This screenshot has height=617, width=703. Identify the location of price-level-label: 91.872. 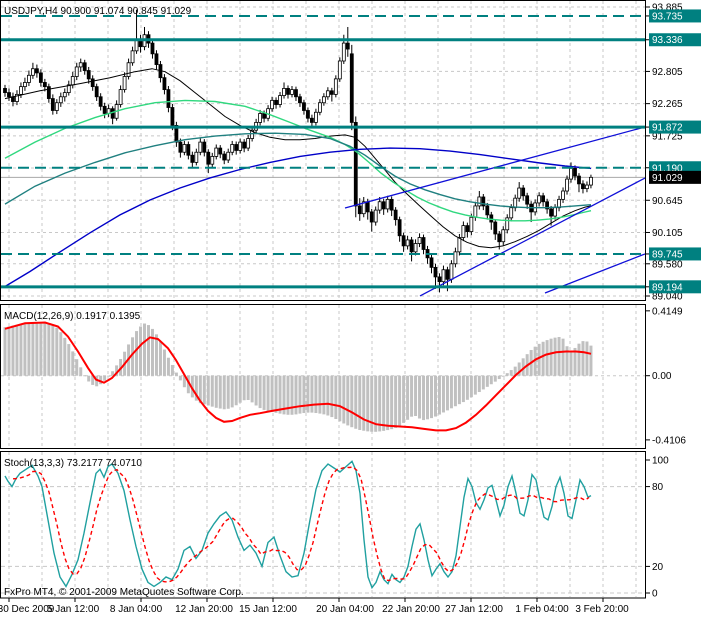
(667, 128).